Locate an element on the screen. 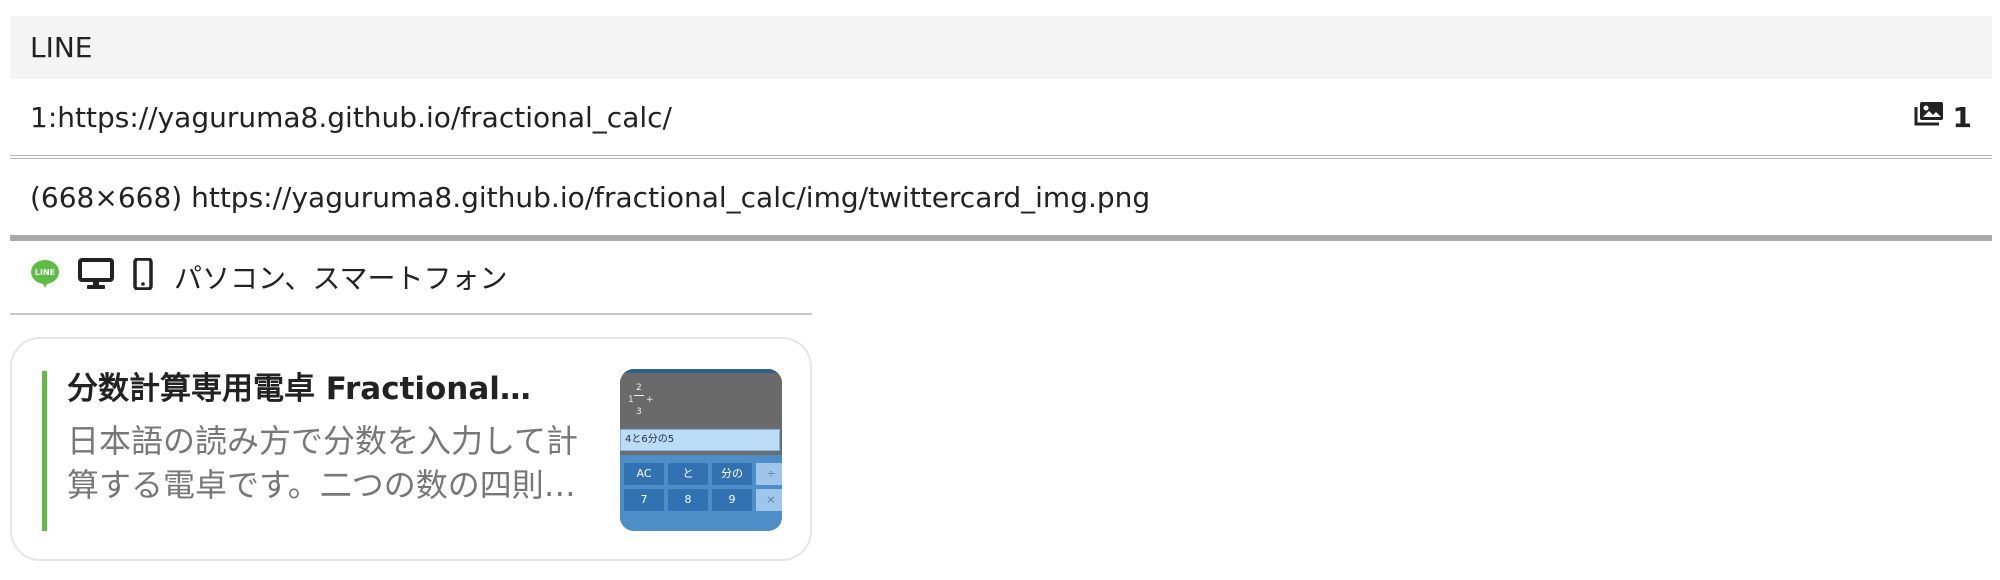 The image size is (2000, 580). platform-row: LINE パソコン、スマートフォン is located at coordinates (411, 278).